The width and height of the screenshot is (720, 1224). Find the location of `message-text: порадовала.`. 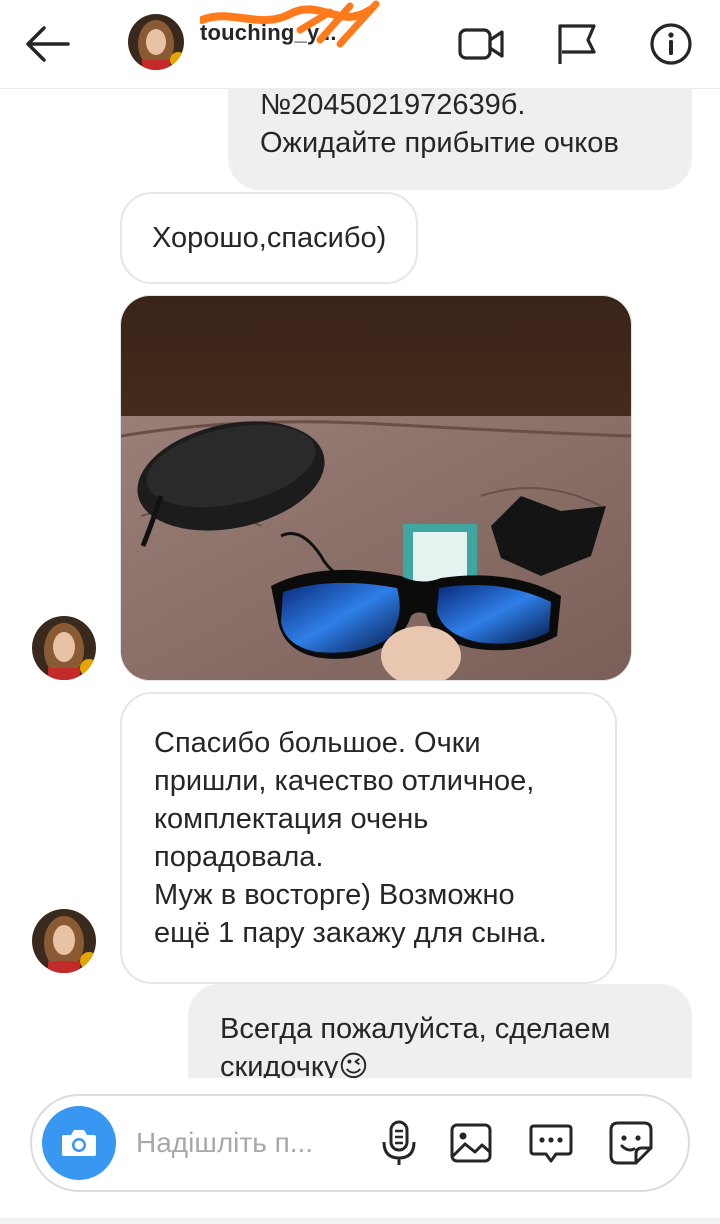

message-text: порадовала. is located at coordinates (239, 857).